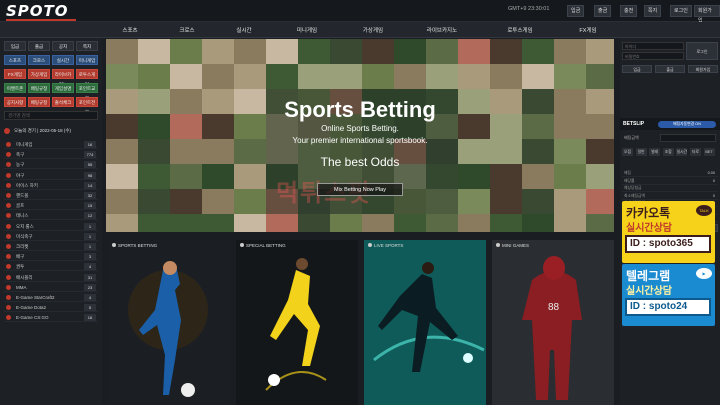 Image resolution: width=720 pixels, height=405 pixels. Describe the element at coordinates (63, 46) in the screenshot. I see `quick-notice: 공지` at that location.